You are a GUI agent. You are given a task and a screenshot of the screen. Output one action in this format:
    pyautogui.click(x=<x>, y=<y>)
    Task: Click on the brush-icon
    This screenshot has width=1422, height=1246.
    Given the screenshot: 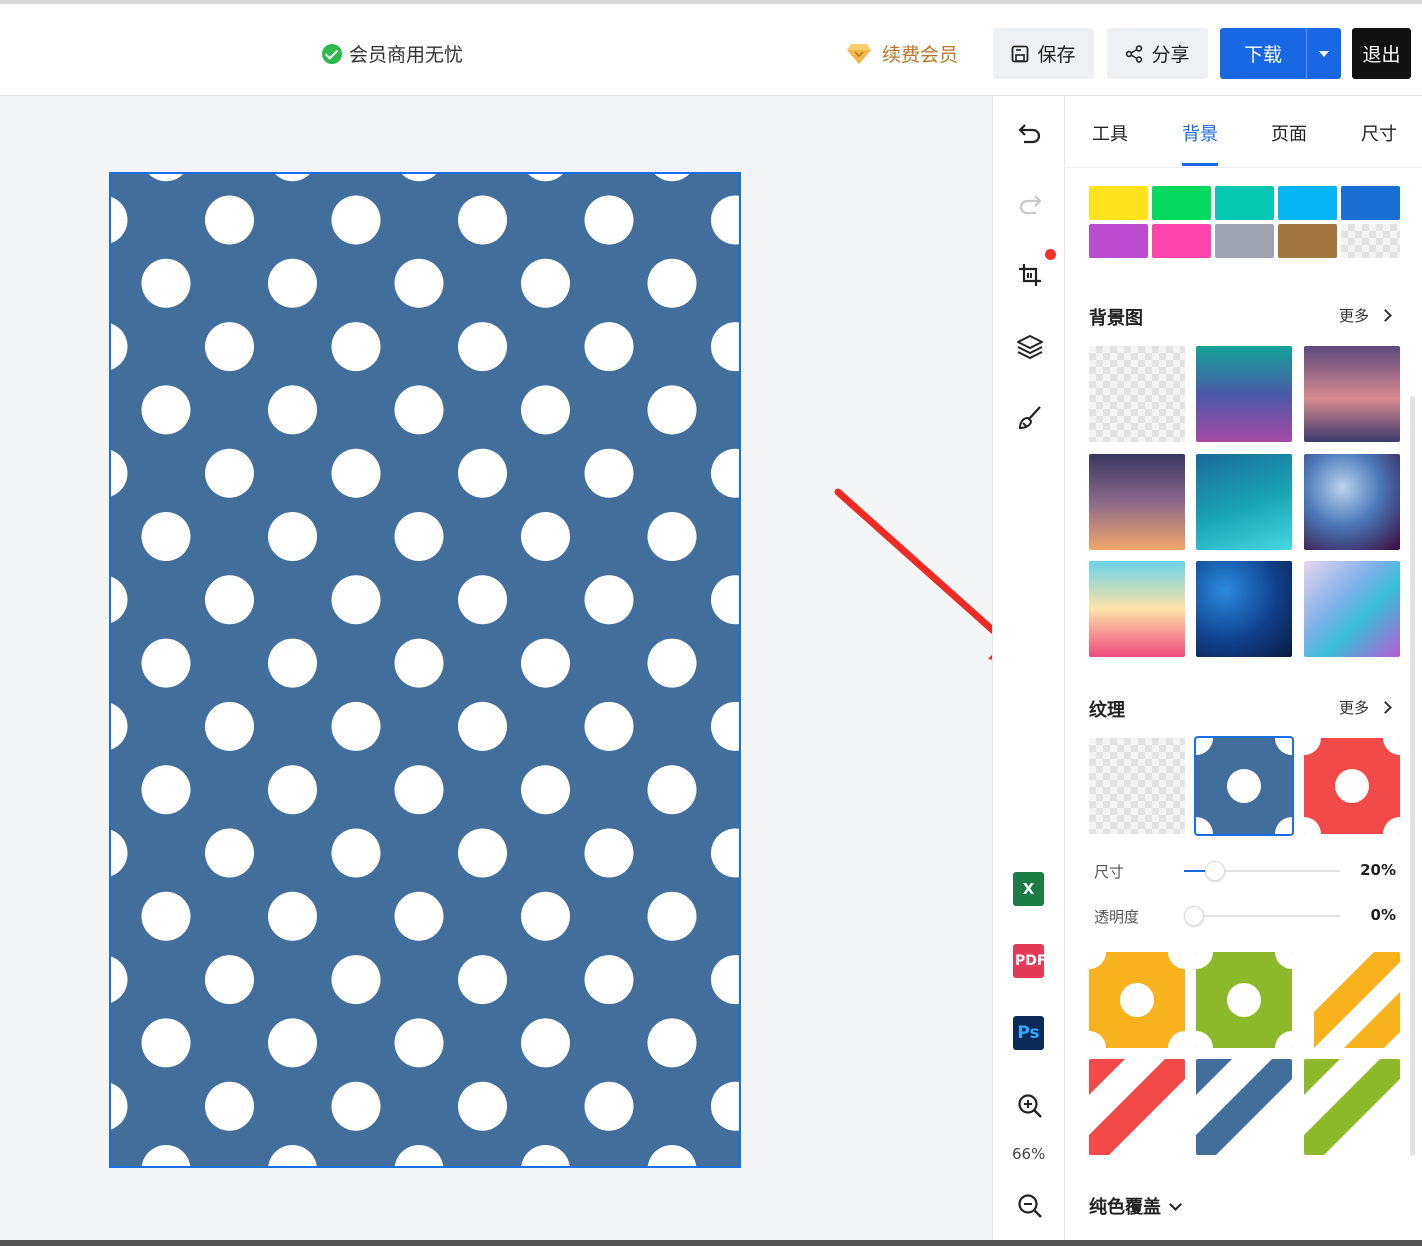 What is the action you would take?
    pyautogui.click(x=1030, y=418)
    